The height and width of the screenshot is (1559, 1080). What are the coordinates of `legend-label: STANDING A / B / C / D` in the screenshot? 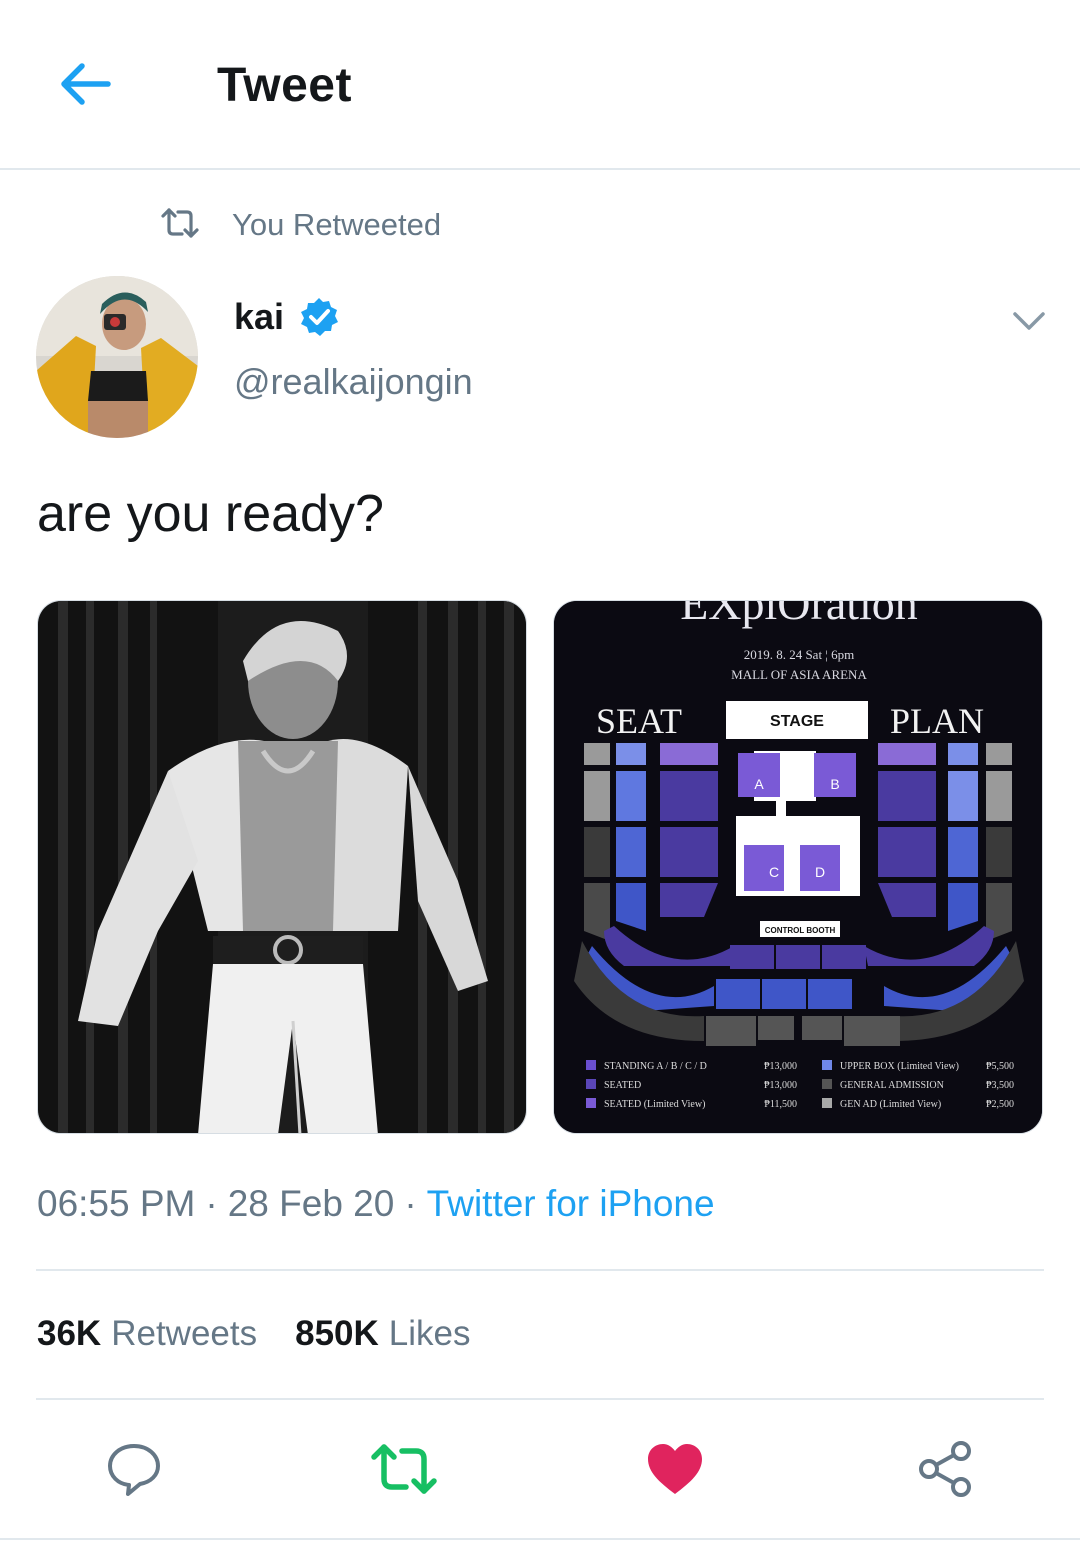 It's located at (655, 1066).